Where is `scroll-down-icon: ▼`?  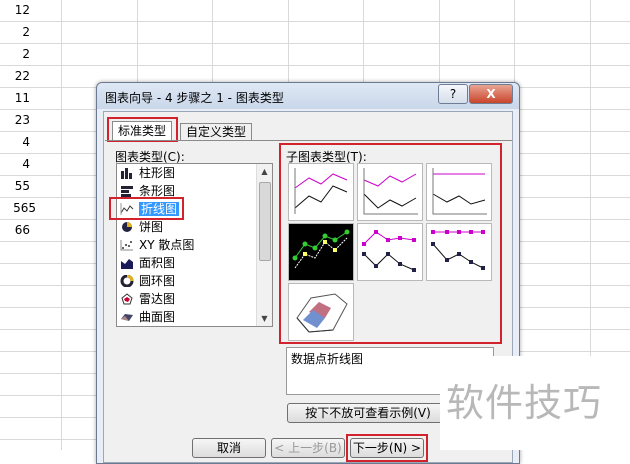 scroll-down-icon: ▼ is located at coordinates (264, 318).